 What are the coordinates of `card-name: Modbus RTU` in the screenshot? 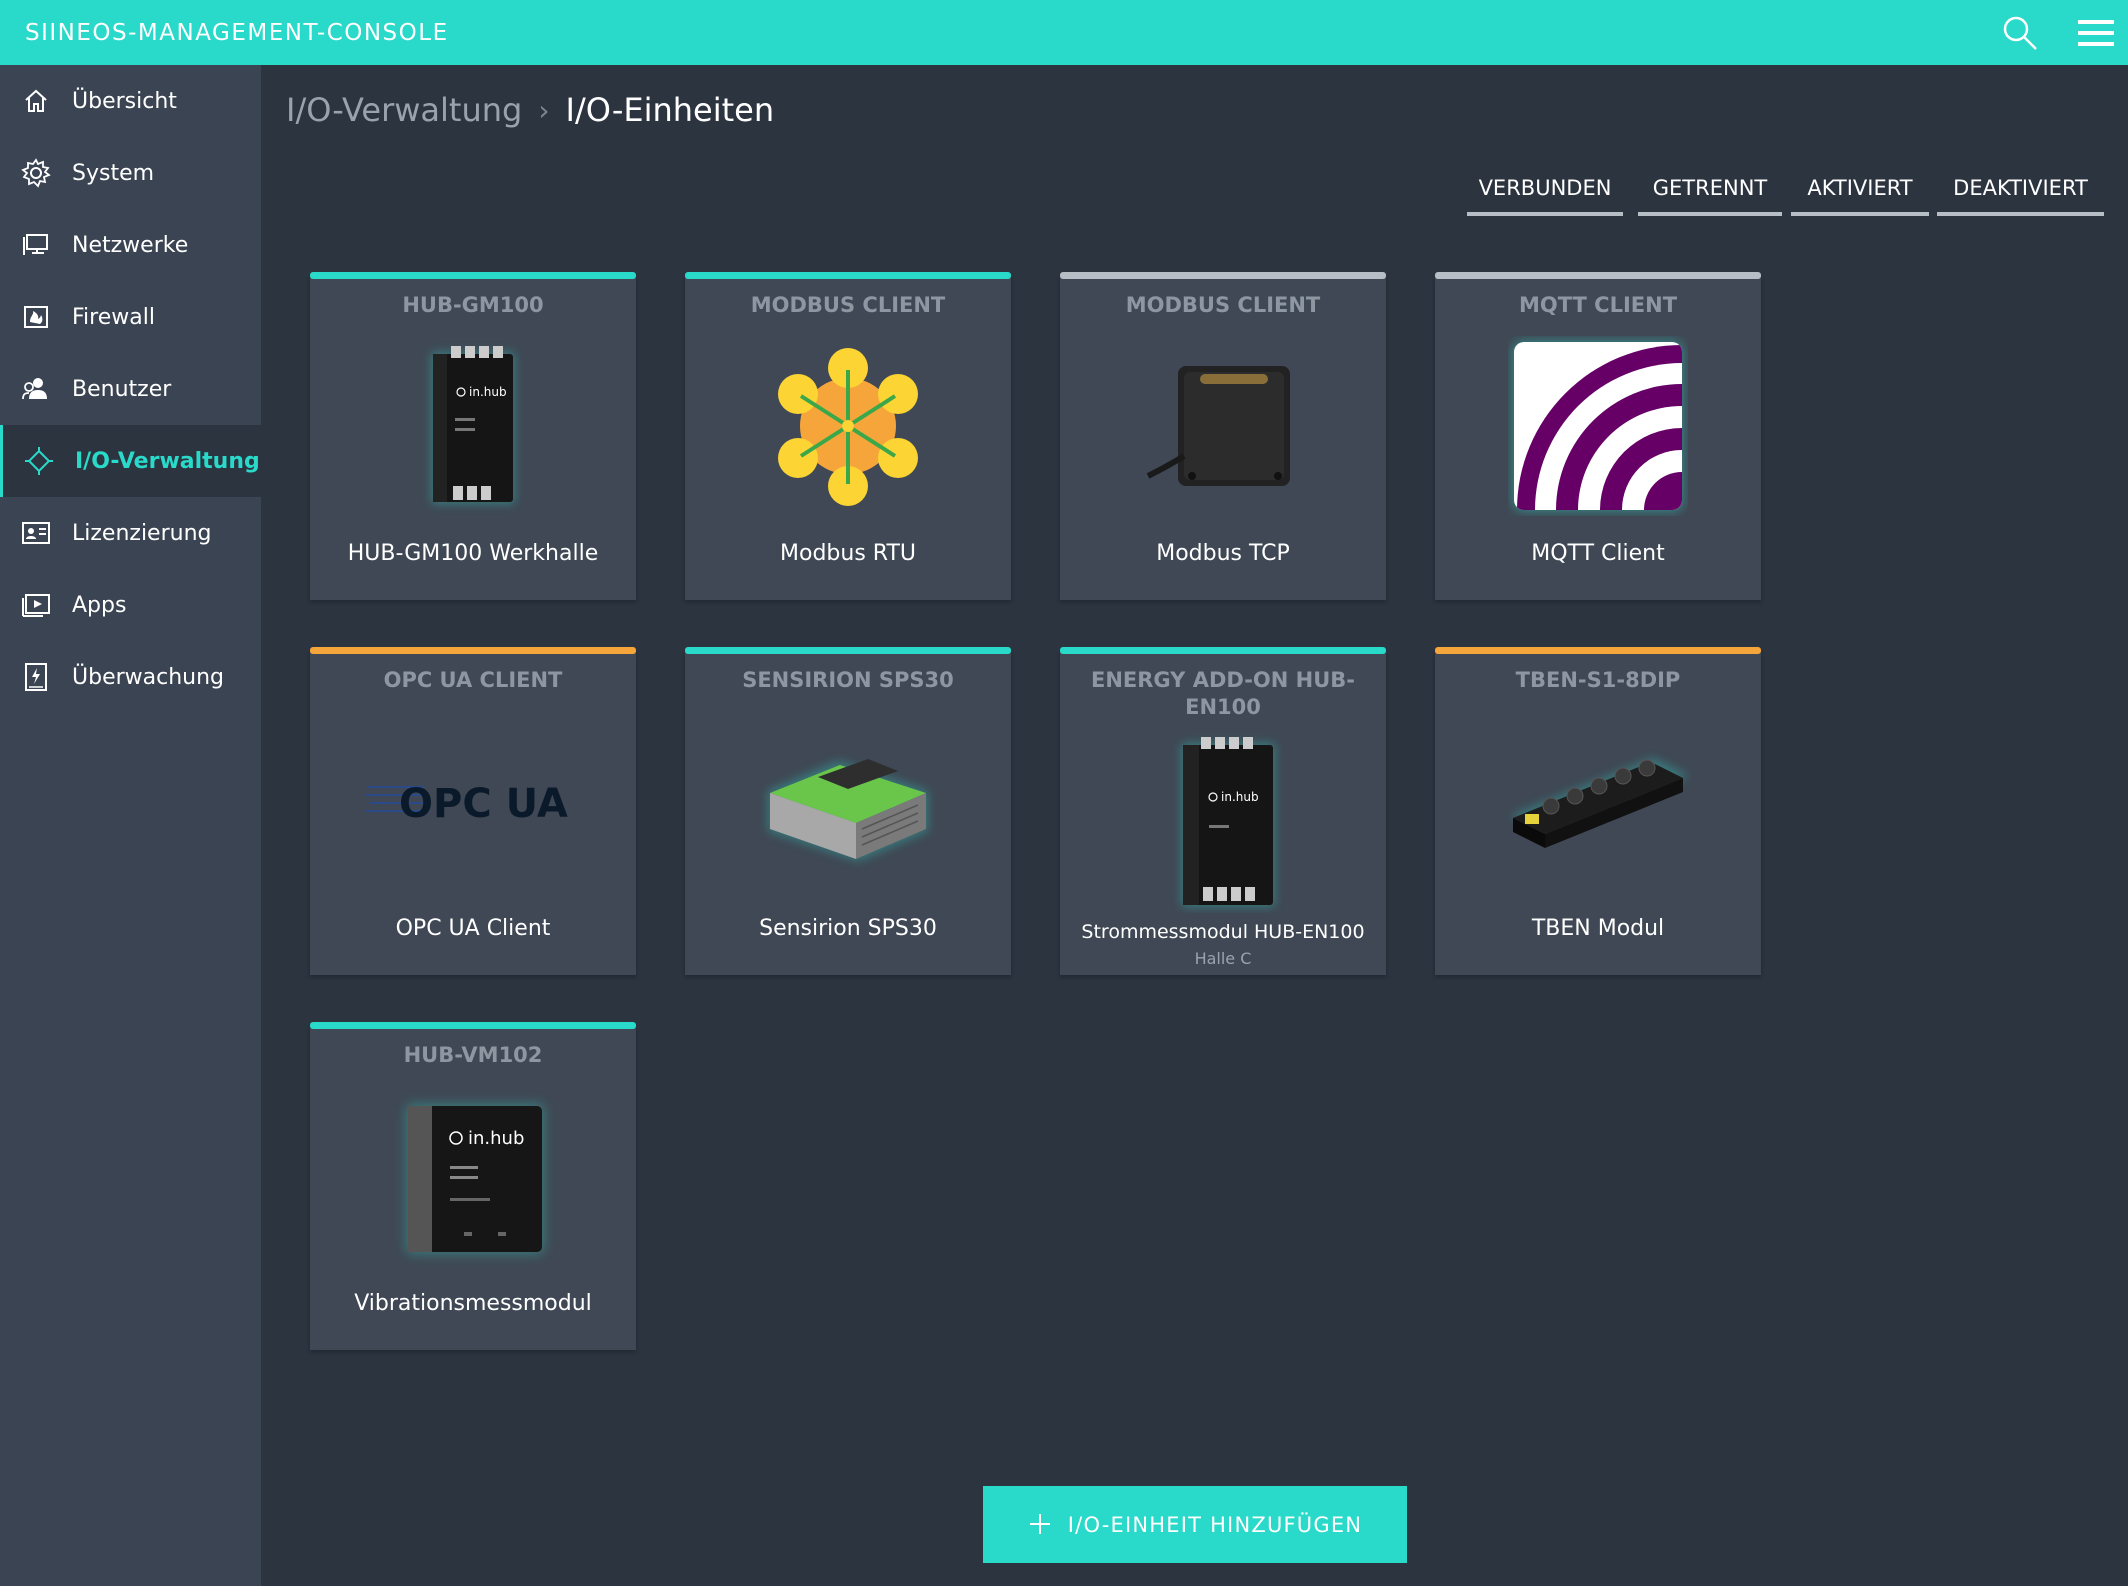 It's located at (848, 553).